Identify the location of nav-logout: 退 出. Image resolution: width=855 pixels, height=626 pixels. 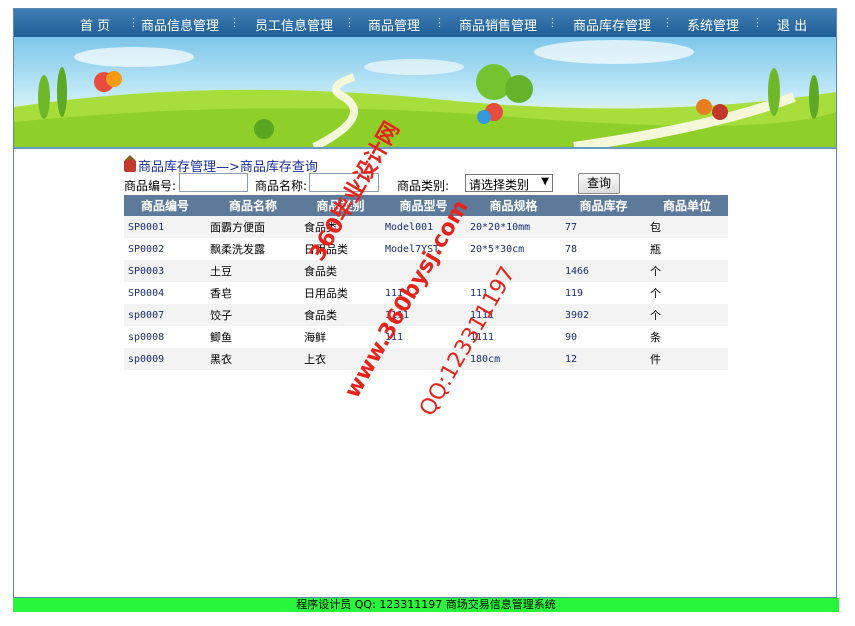
(792, 24).